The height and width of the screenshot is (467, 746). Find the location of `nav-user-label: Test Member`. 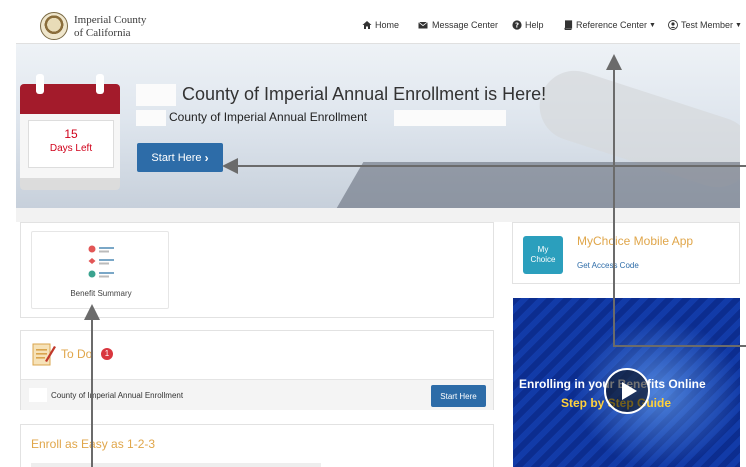

nav-user-label: Test Member is located at coordinates (707, 25).